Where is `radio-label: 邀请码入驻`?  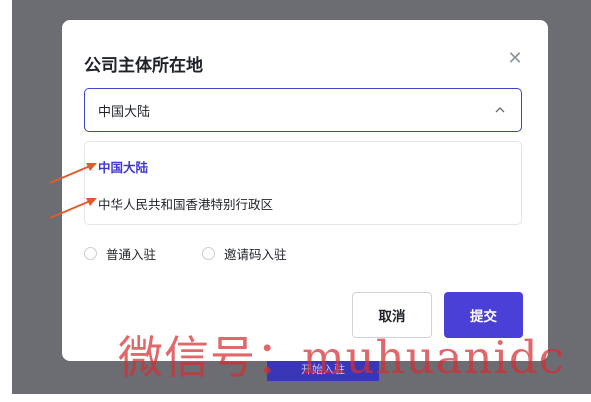
radio-label: 邀请码入驻 is located at coordinates (255, 254).